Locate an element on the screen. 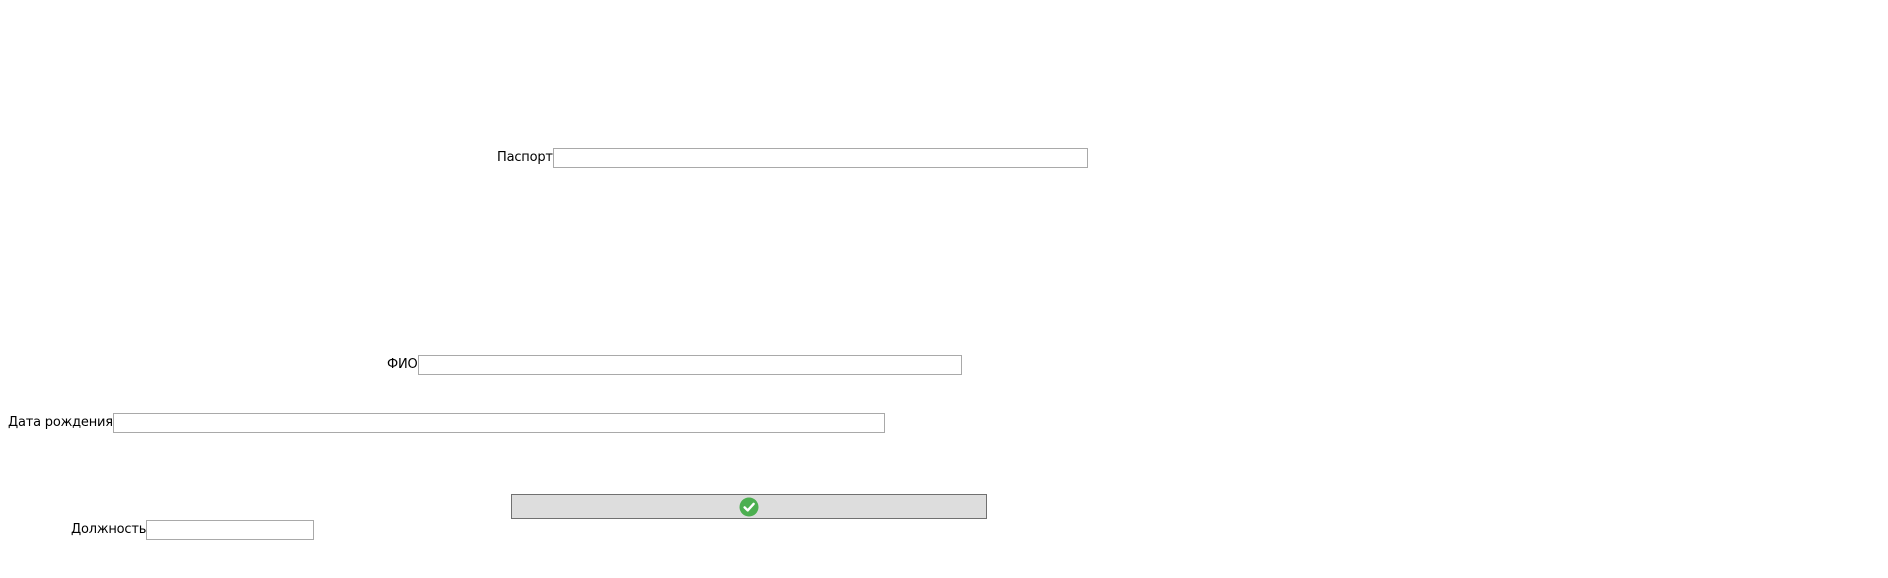  passport-label: Паспорт is located at coordinates (525, 157).